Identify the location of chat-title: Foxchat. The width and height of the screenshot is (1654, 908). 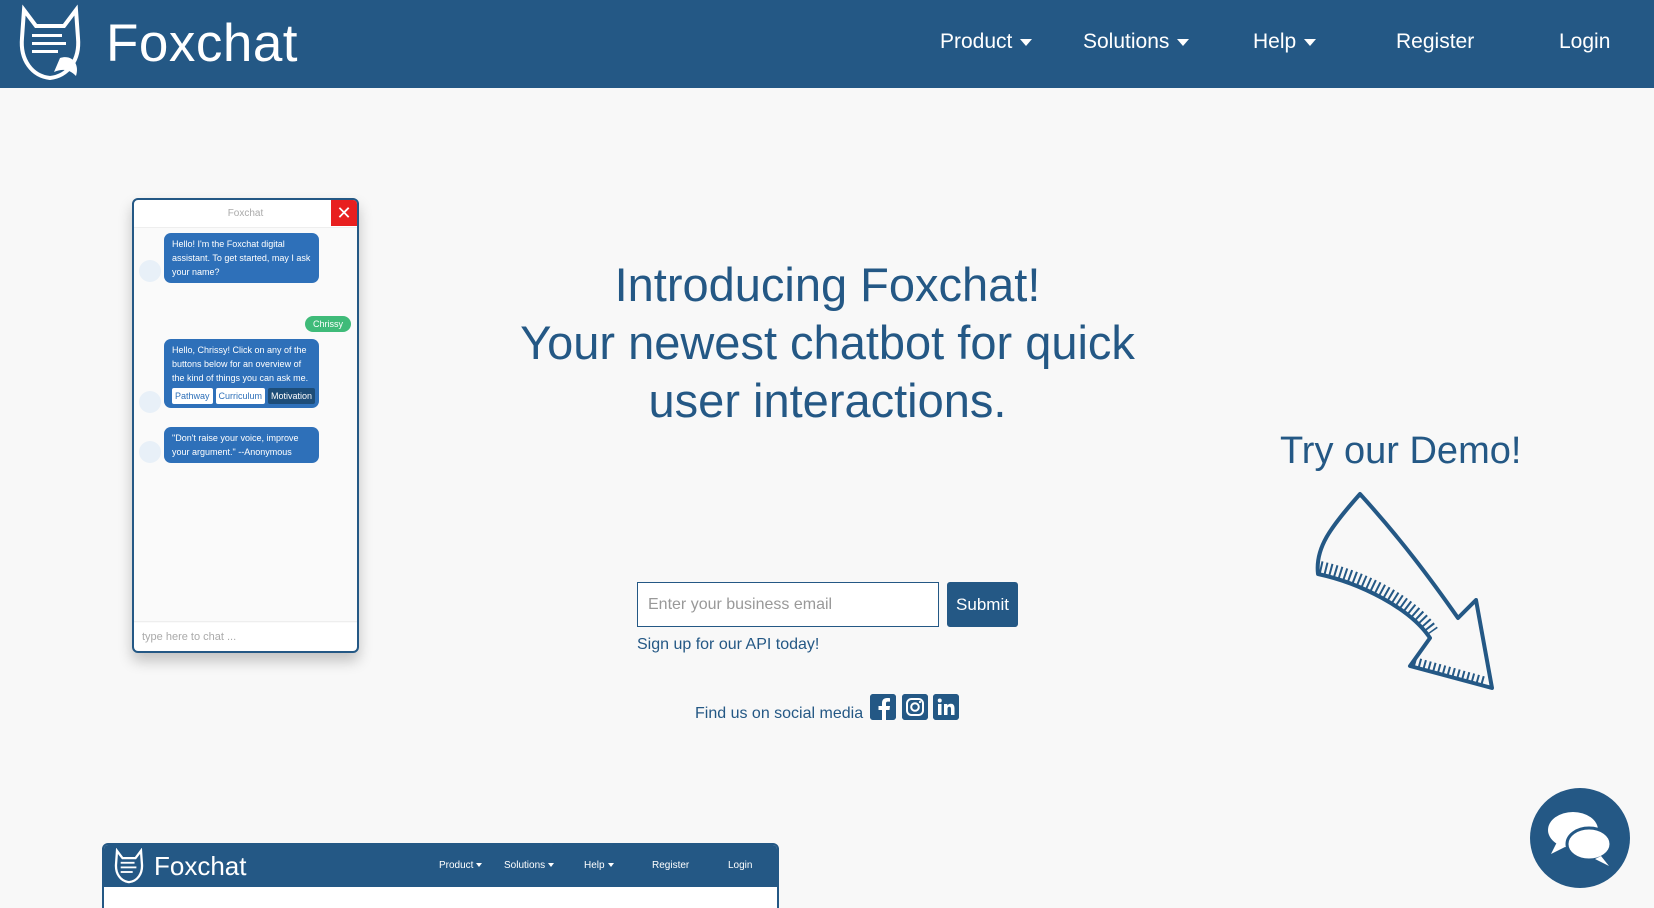
(245, 213).